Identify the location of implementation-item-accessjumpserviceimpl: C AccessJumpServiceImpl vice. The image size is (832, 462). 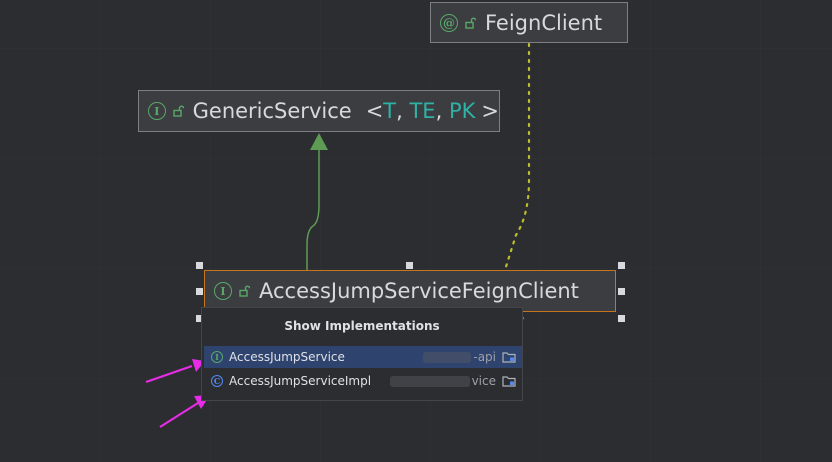
(363, 381).